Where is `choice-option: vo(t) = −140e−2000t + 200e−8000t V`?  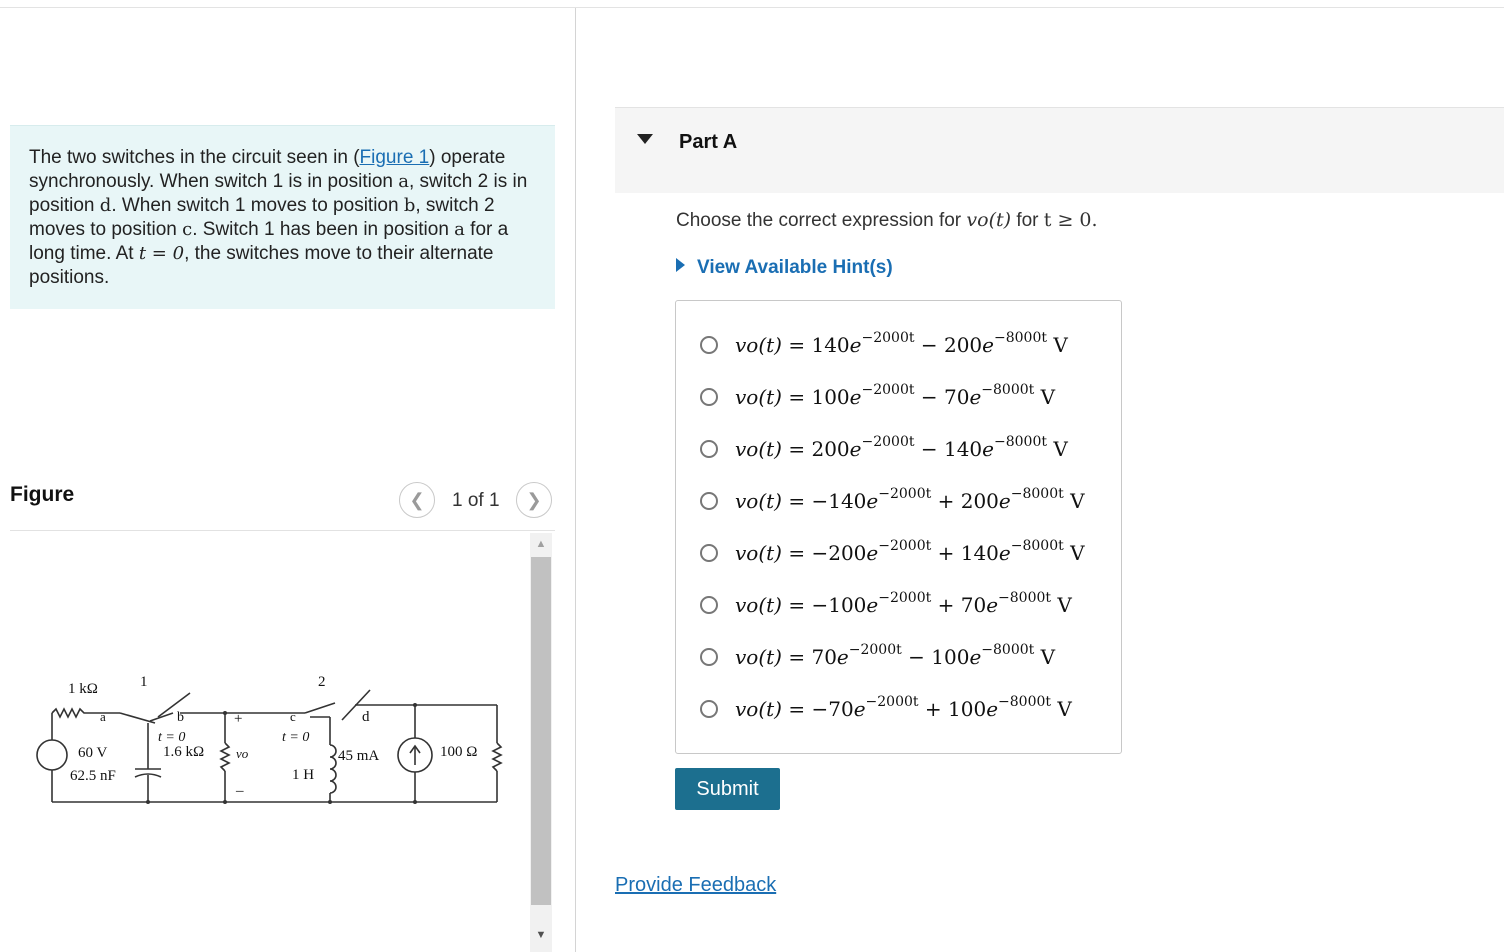
choice-option: vo(t) = −140e−2000t + 200e−8000t V is located at coordinates (892, 501).